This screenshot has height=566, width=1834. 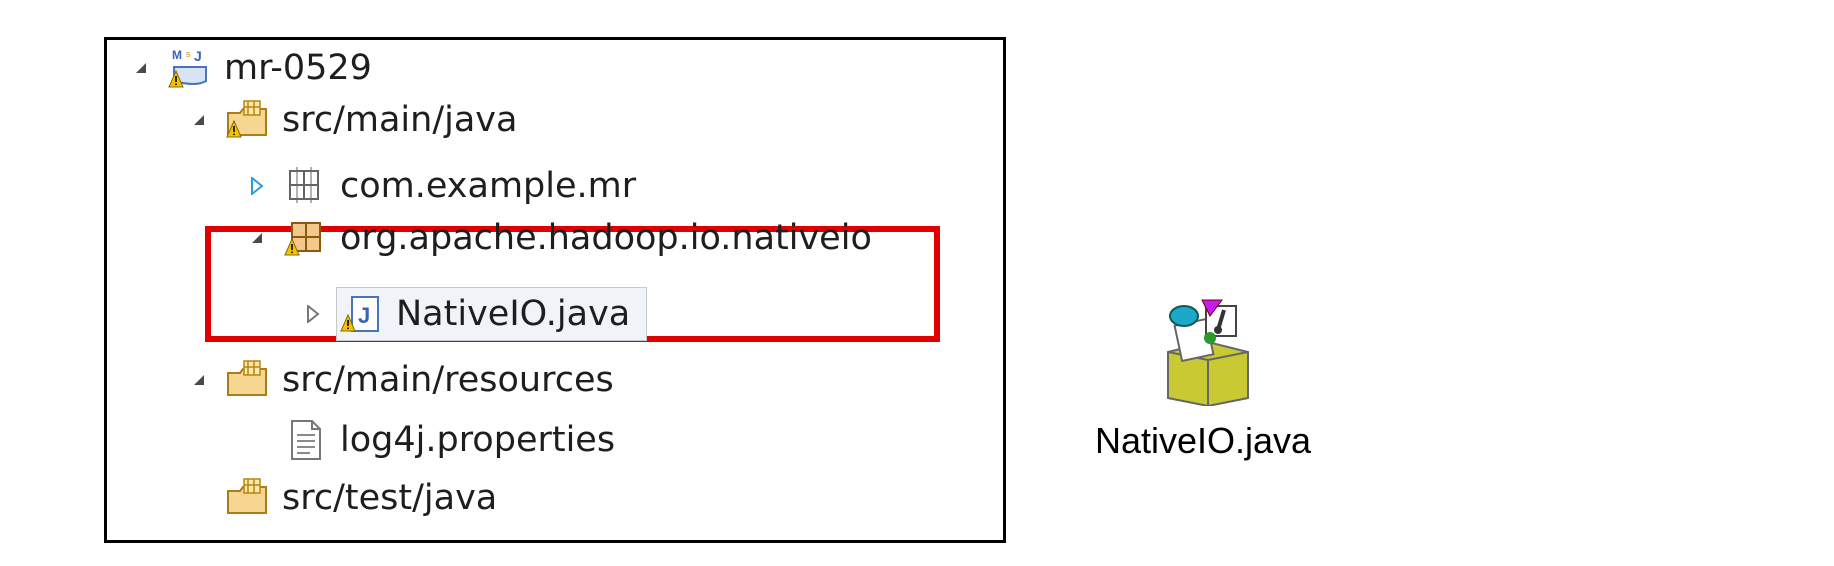 I want to click on tree-item-com-example-mr: com.example.mr, so click(x=441, y=186).